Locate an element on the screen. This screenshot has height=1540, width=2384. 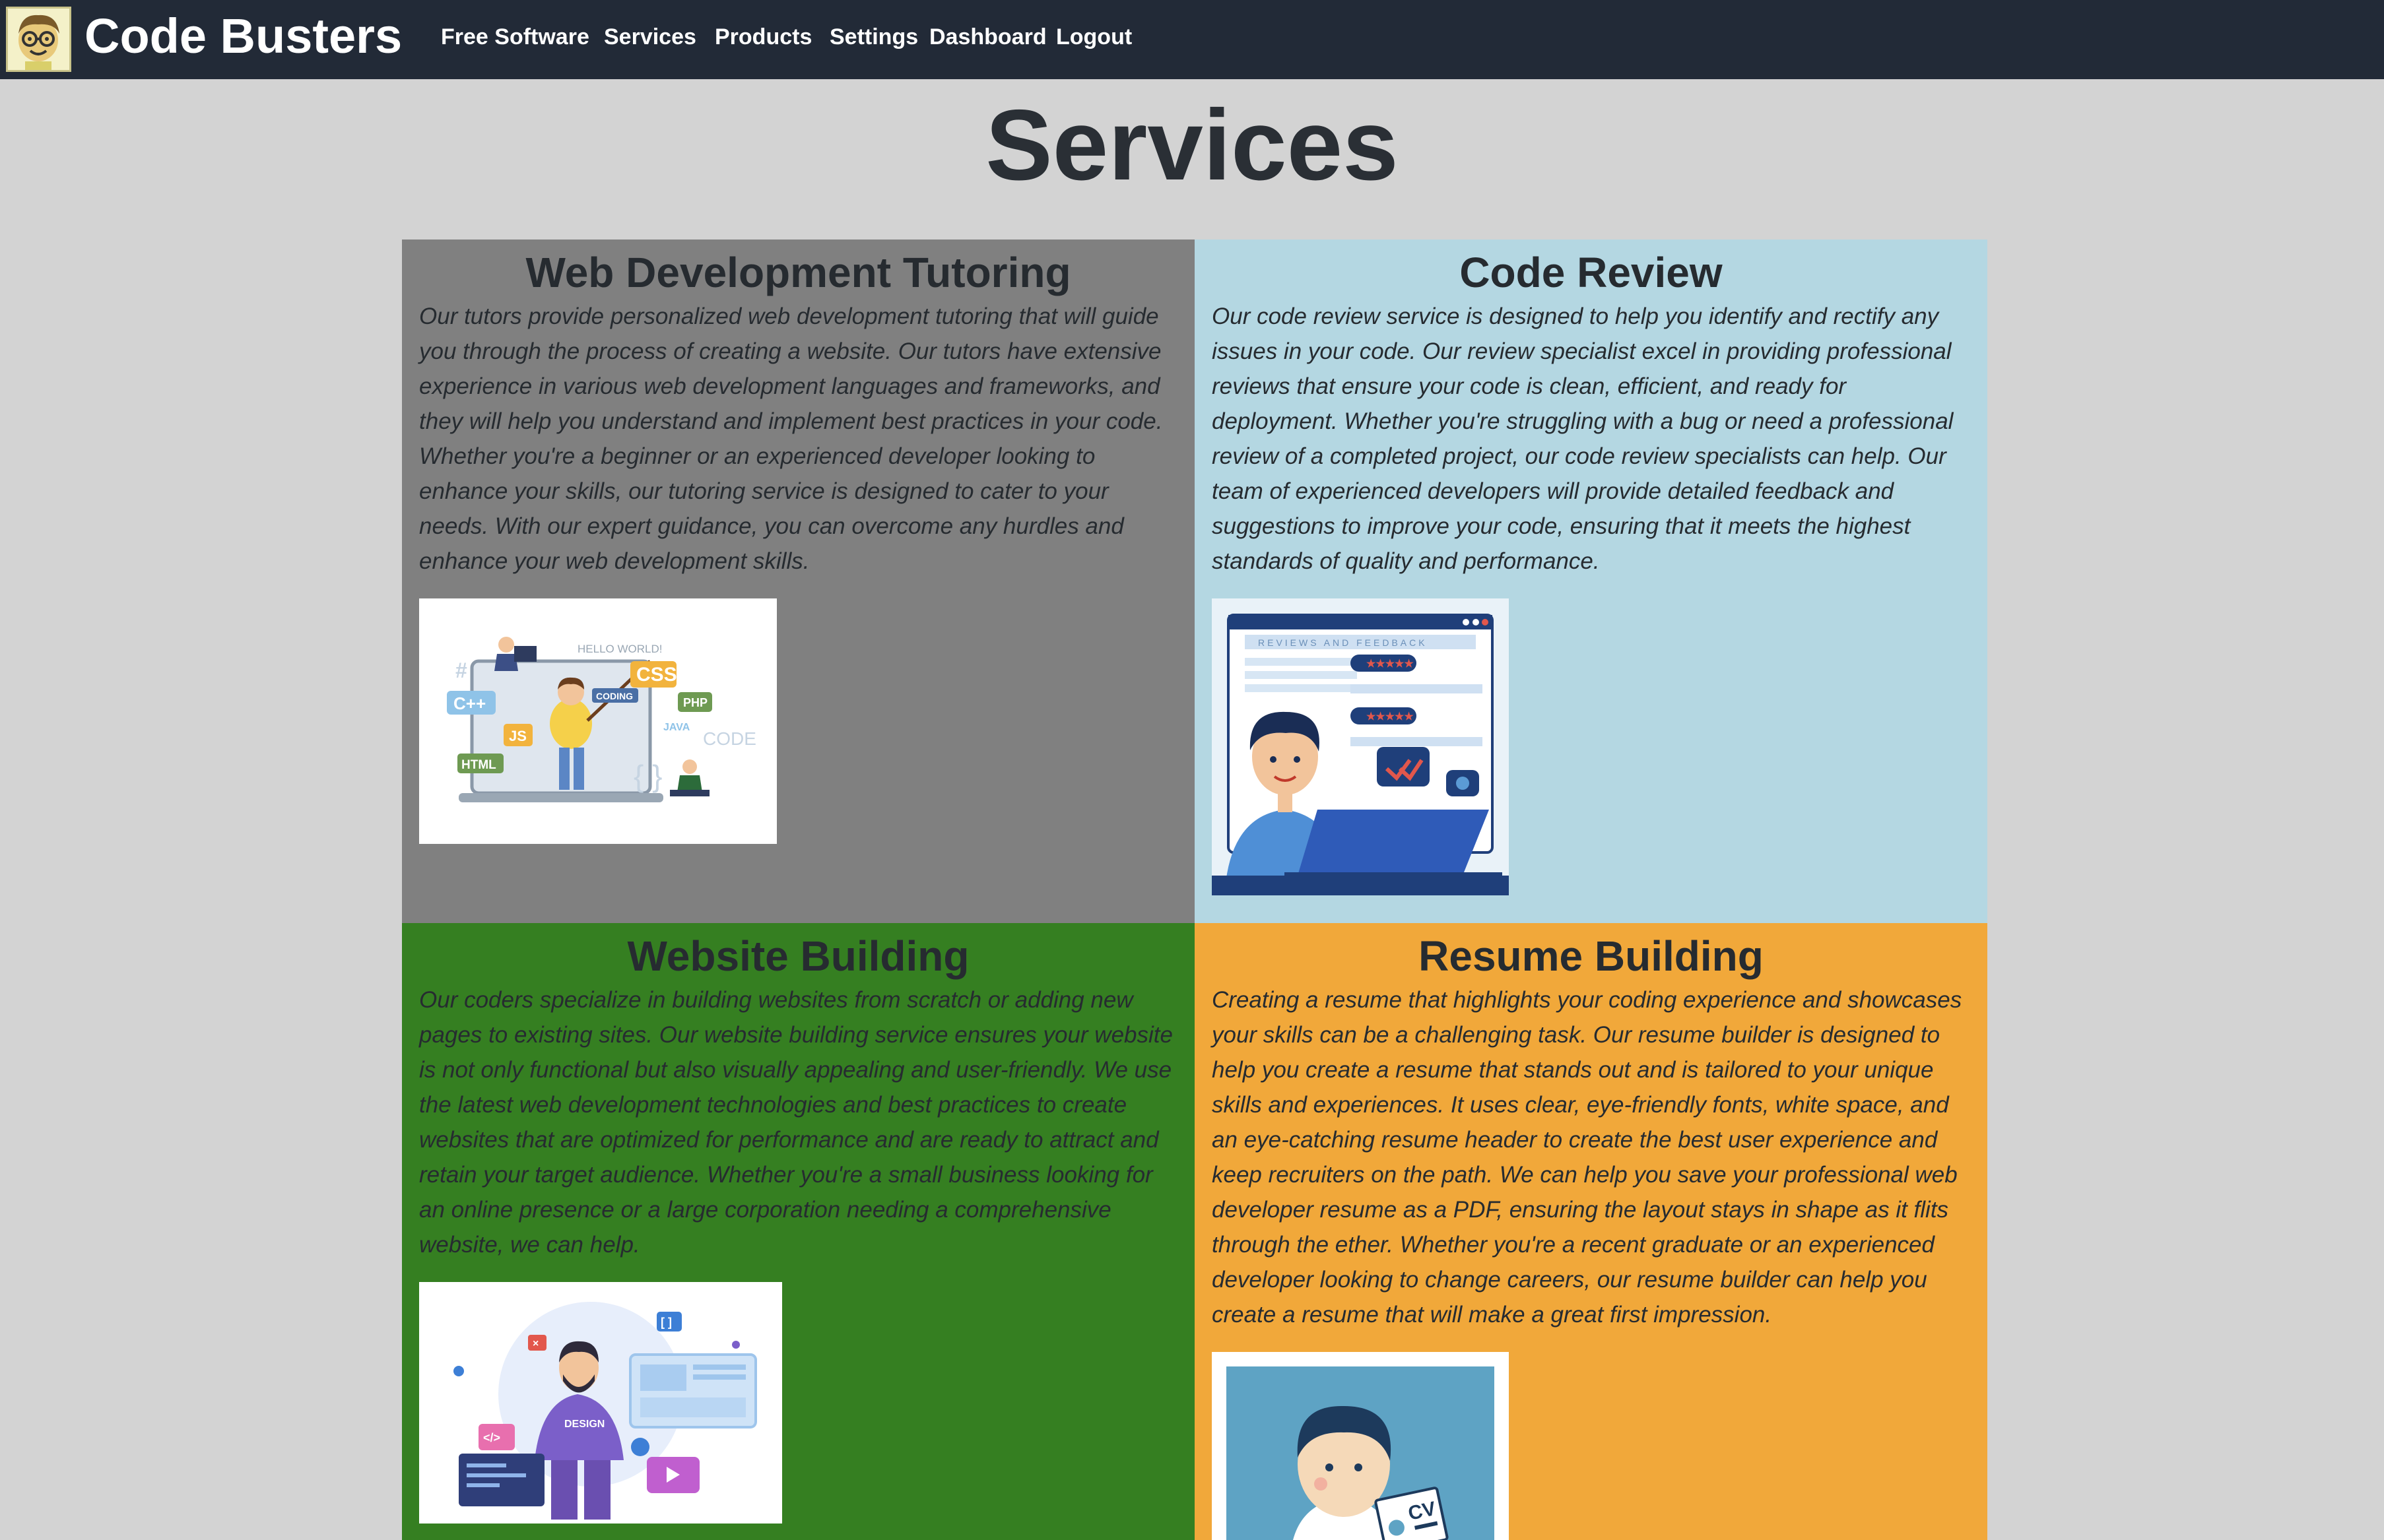
tutoring-text: PHP is located at coordinates (695, 702).